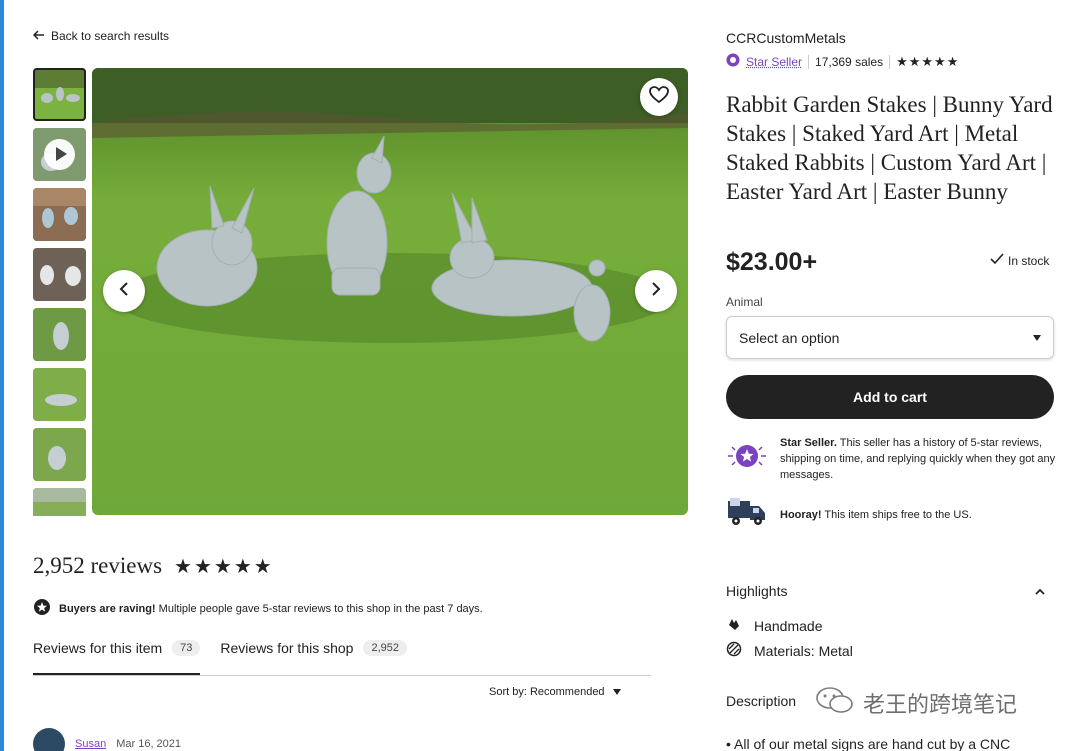  I want to click on highlight-handmade: Handmade, so click(774, 625).